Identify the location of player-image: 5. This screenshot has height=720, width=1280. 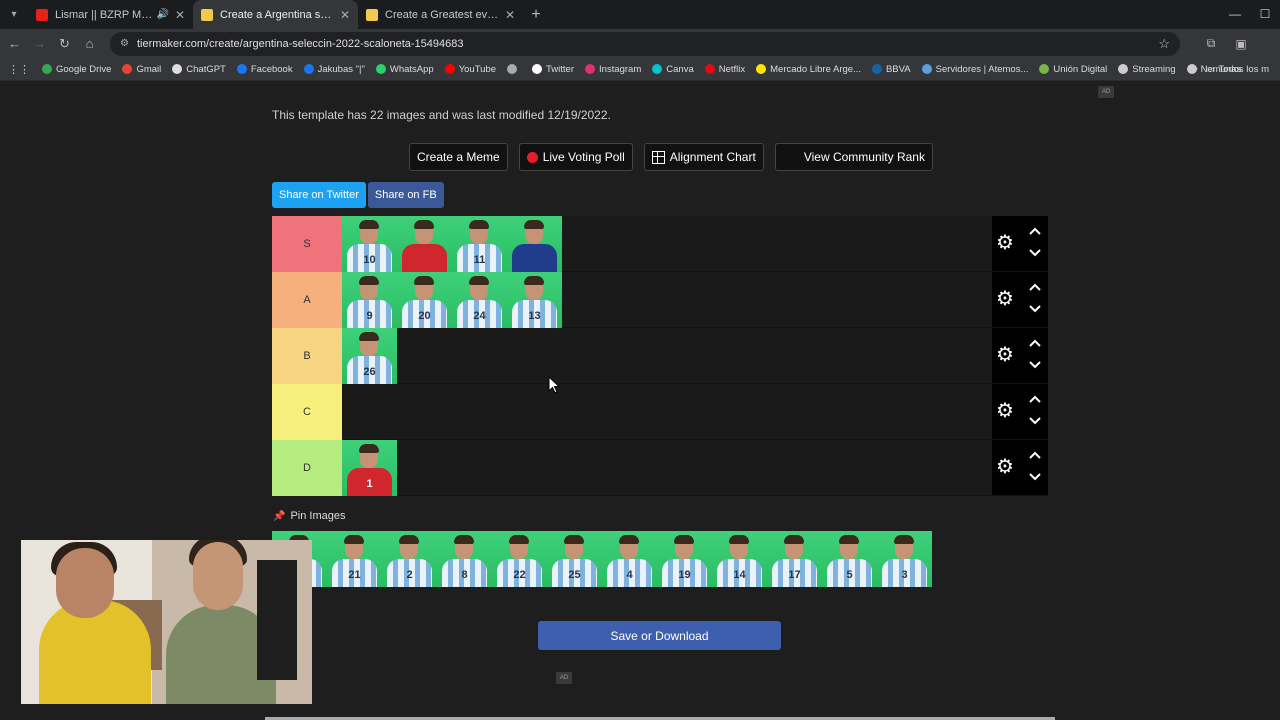
(849, 559).